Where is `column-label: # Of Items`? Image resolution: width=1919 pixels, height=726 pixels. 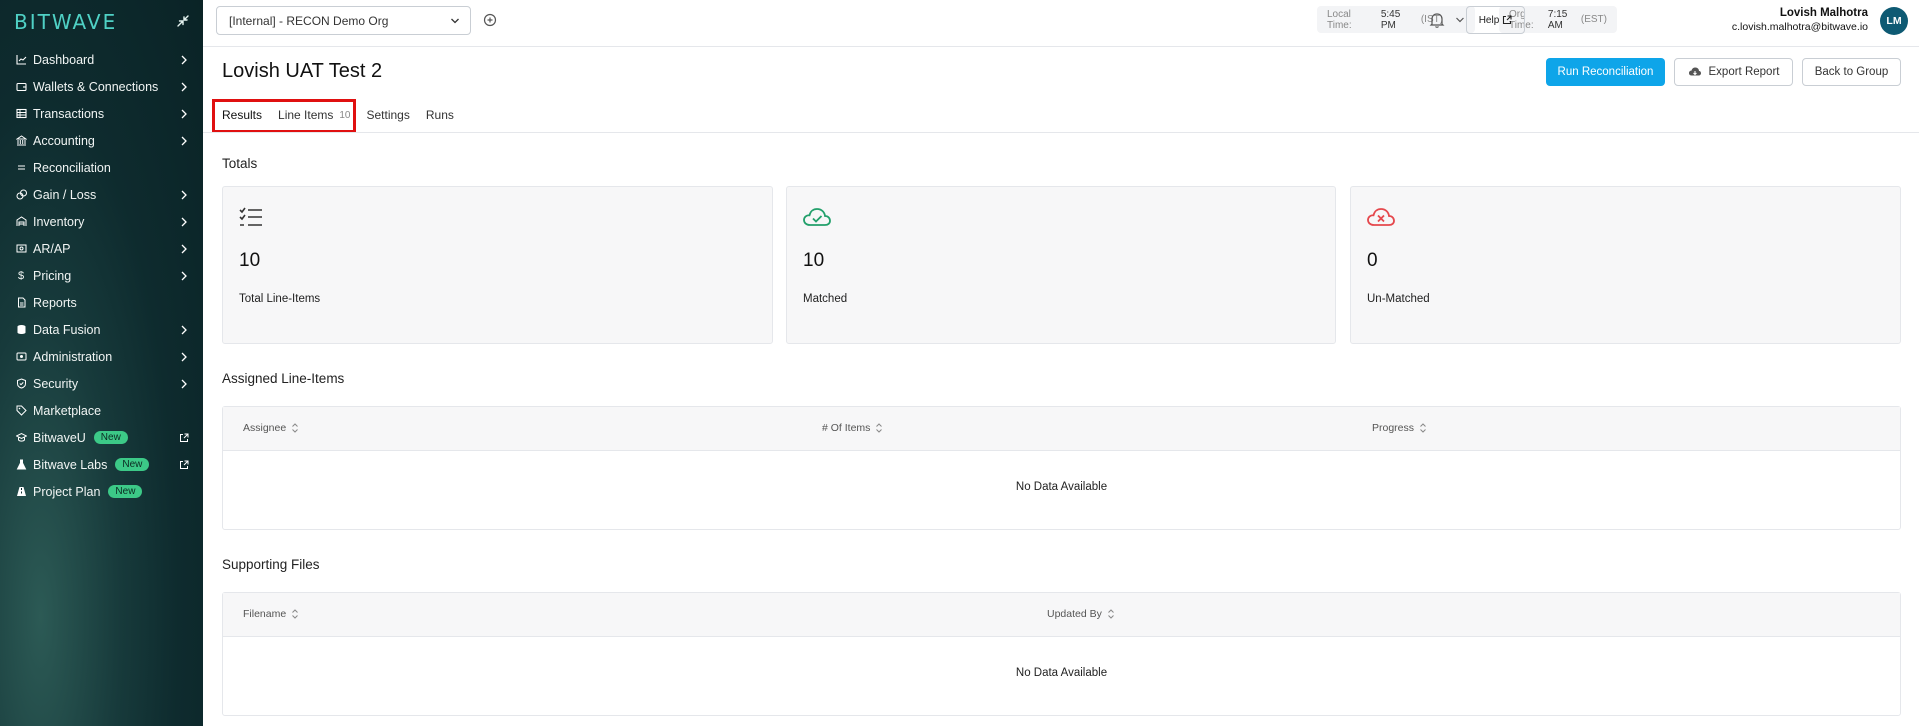
column-label: # Of Items is located at coordinates (846, 428).